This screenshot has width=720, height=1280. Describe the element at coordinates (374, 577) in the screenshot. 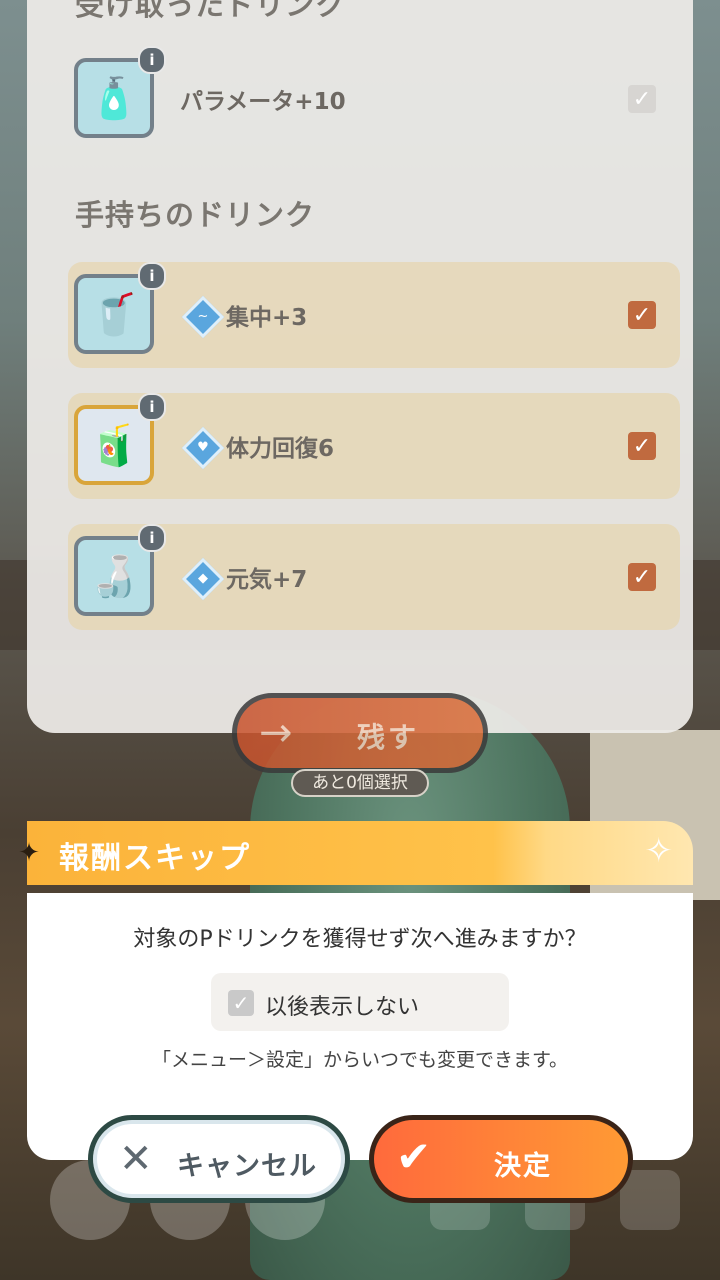

I see `owned-drink-row: 🍶 i ◆ 元気+7 ✓` at that location.